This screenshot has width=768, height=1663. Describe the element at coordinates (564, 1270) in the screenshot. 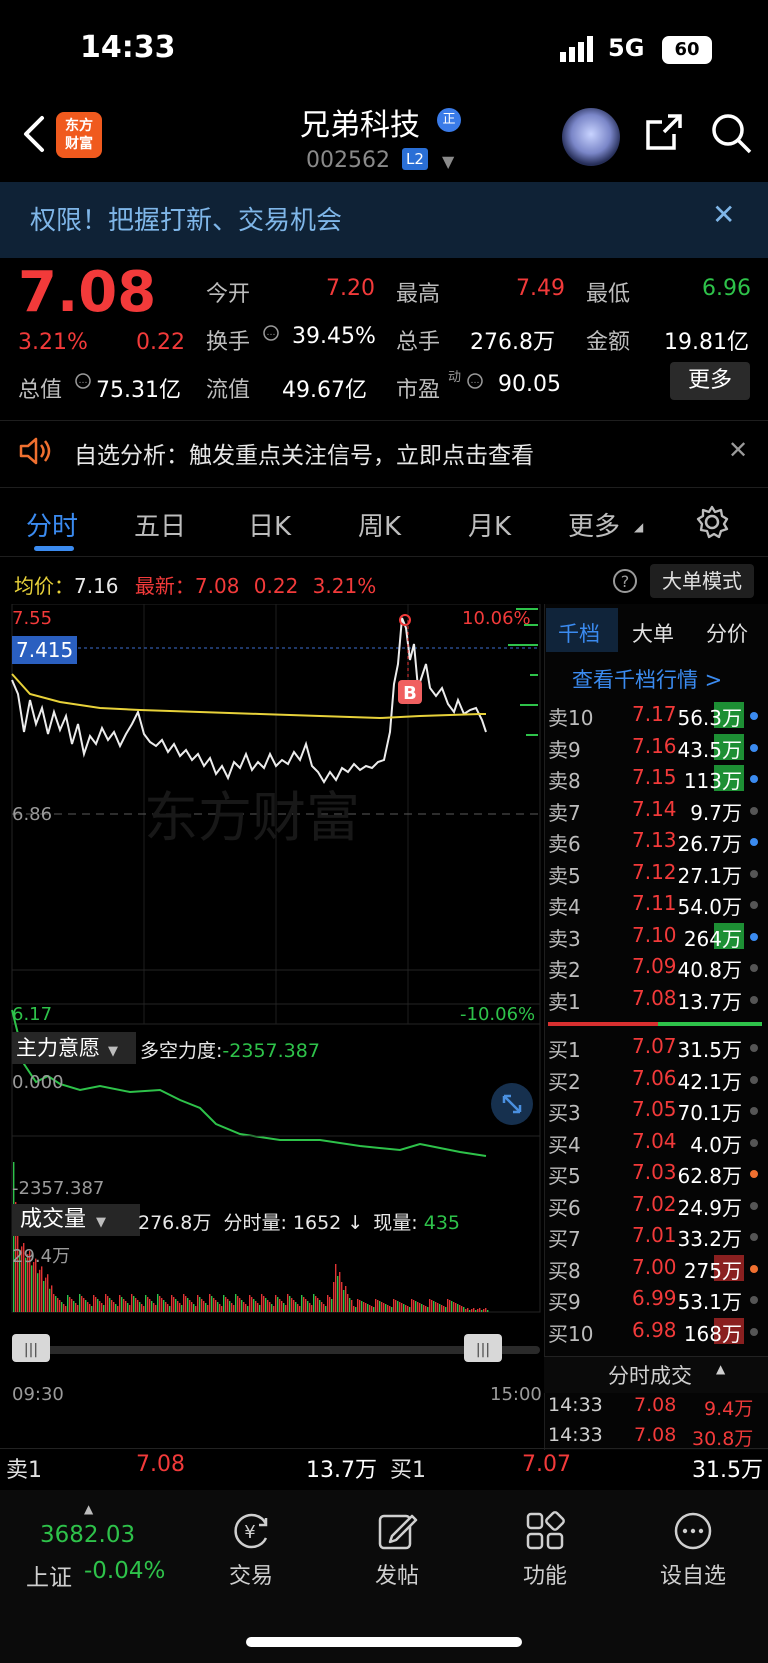

I see `bid-level: 买8` at that location.